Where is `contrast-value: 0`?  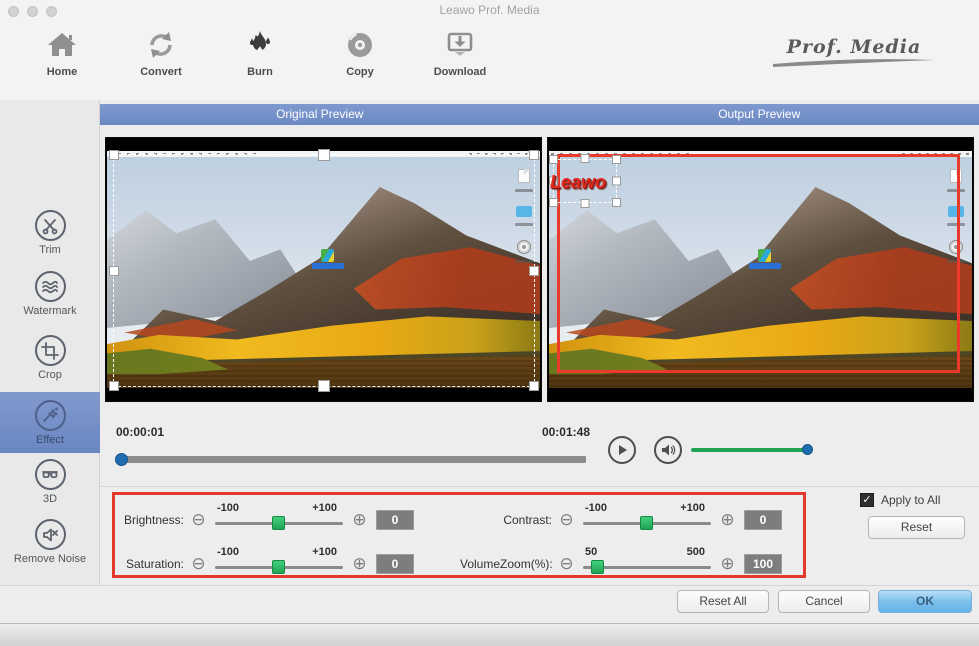
contrast-value: 0 is located at coordinates (763, 520).